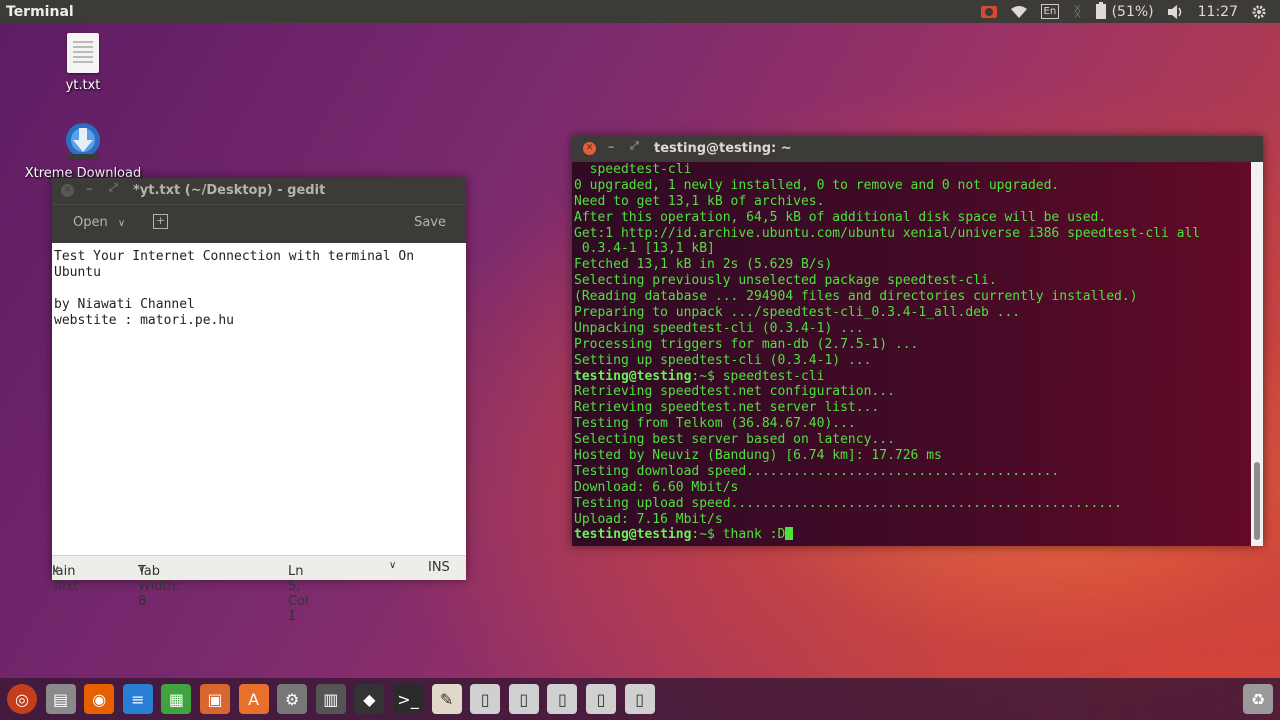  What do you see at coordinates (430, 222) in the screenshot?
I see `save-button: Save` at bounding box center [430, 222].